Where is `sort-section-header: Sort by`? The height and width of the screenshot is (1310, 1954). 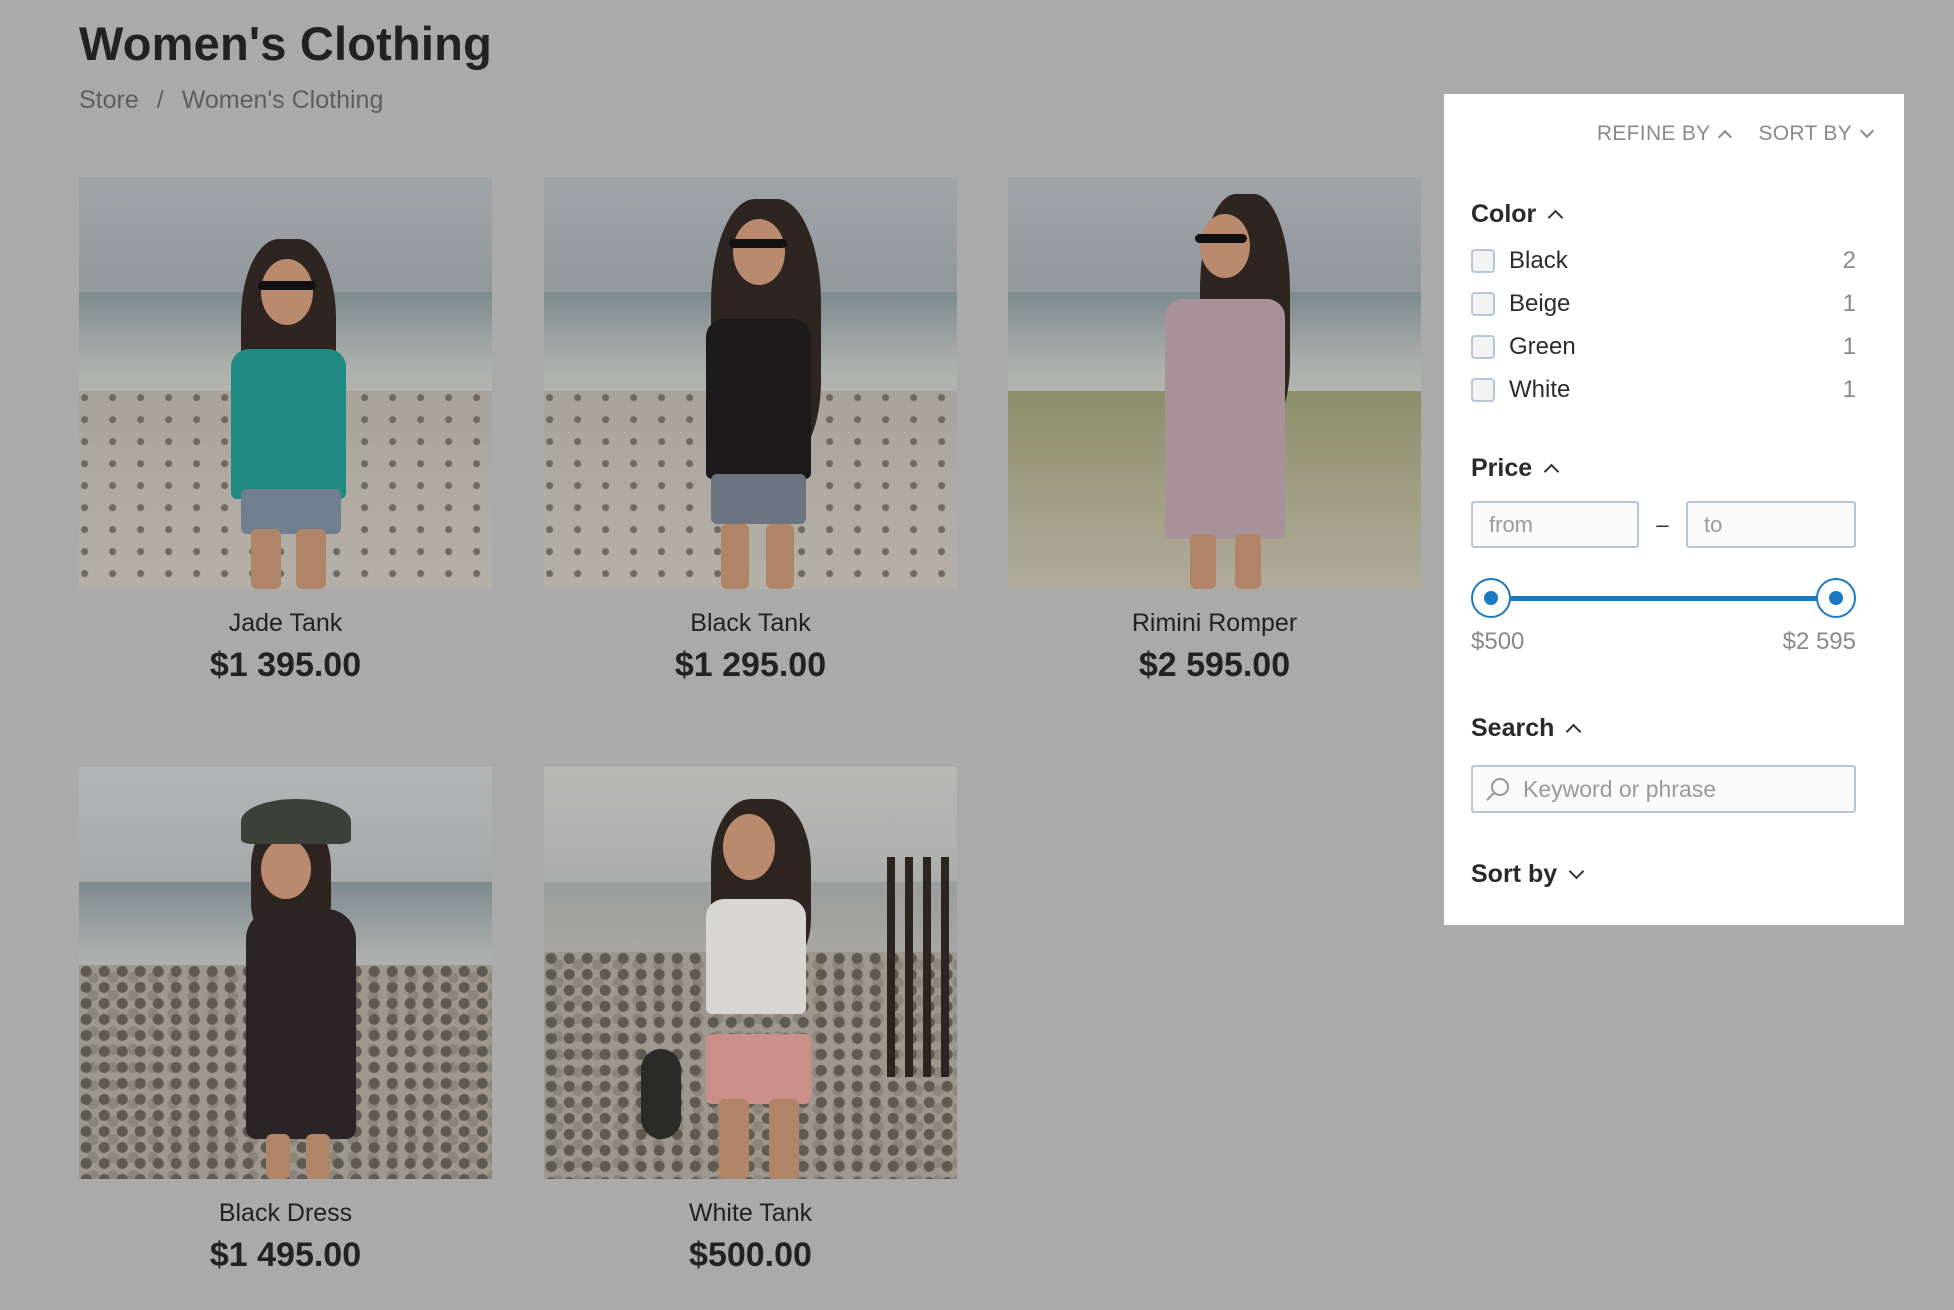
sort-section-header: Sort by is located at coordinates (1663, 874).